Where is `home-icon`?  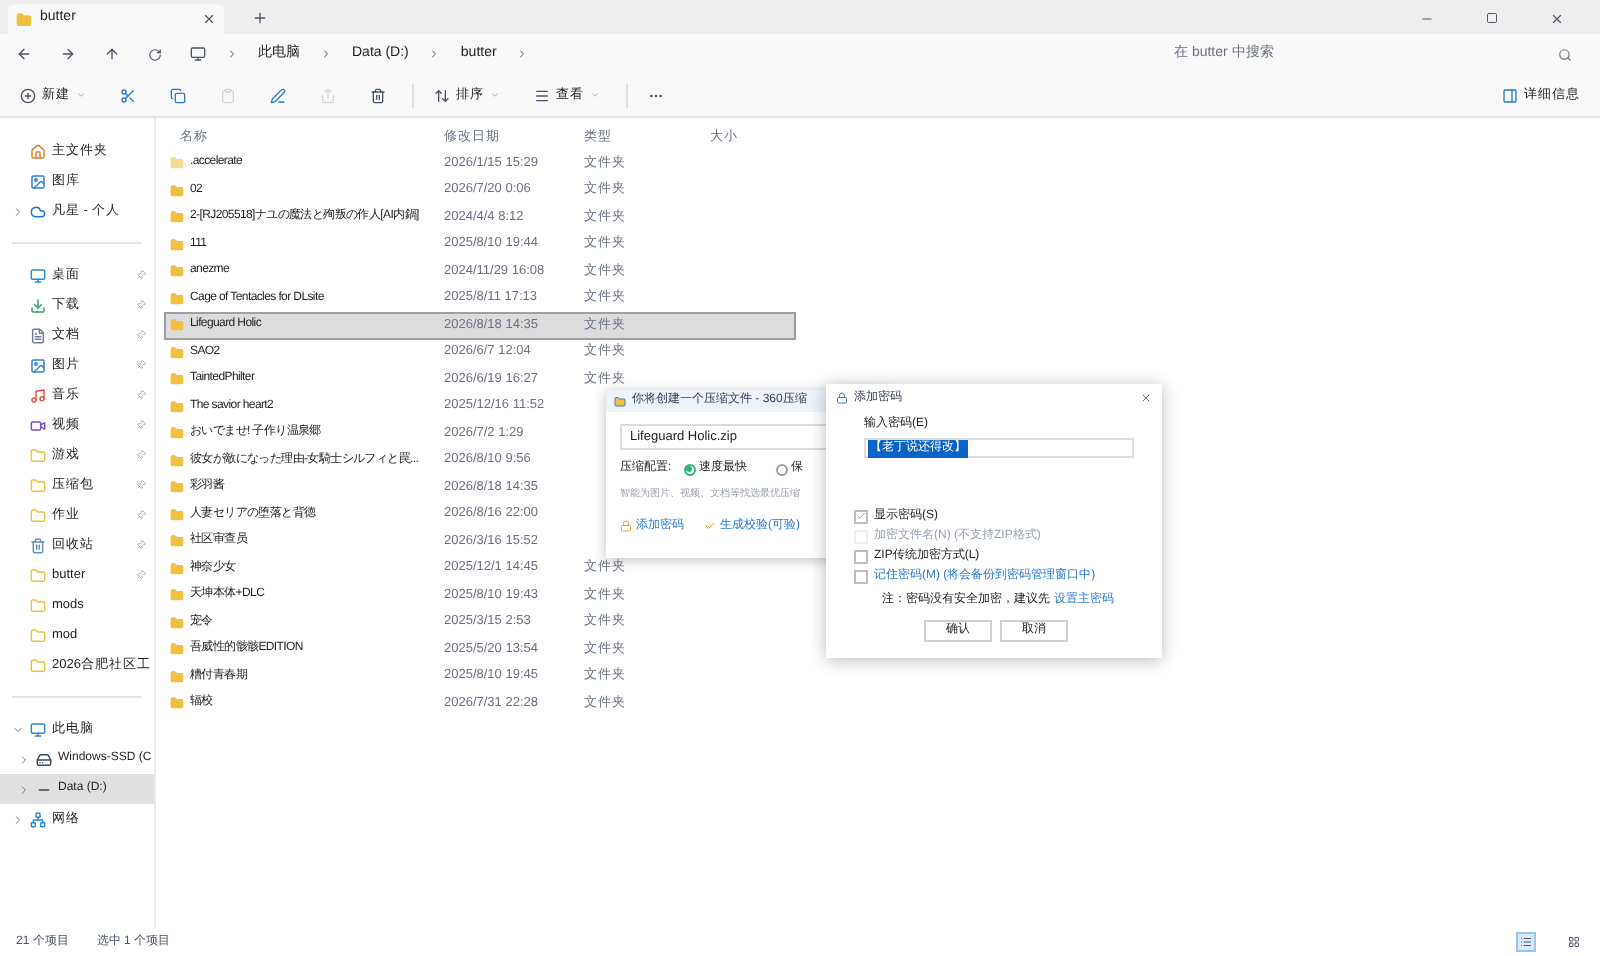 home-icon is located at coordinates (38, 151).